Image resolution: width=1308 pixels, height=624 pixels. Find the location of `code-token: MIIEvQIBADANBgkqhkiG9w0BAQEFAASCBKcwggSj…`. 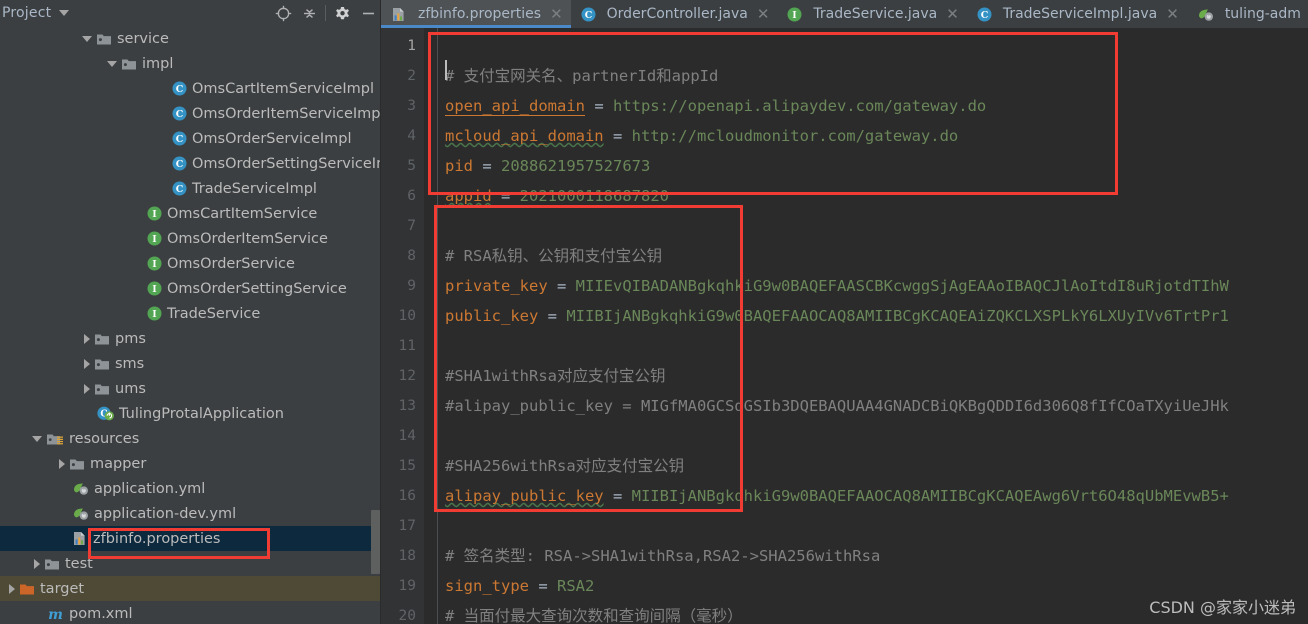

code-token: MIIEvQIBADANBgkqhkiG9w0BAQEFAASCBKcwggSj… is located at coordinates (902, 286).